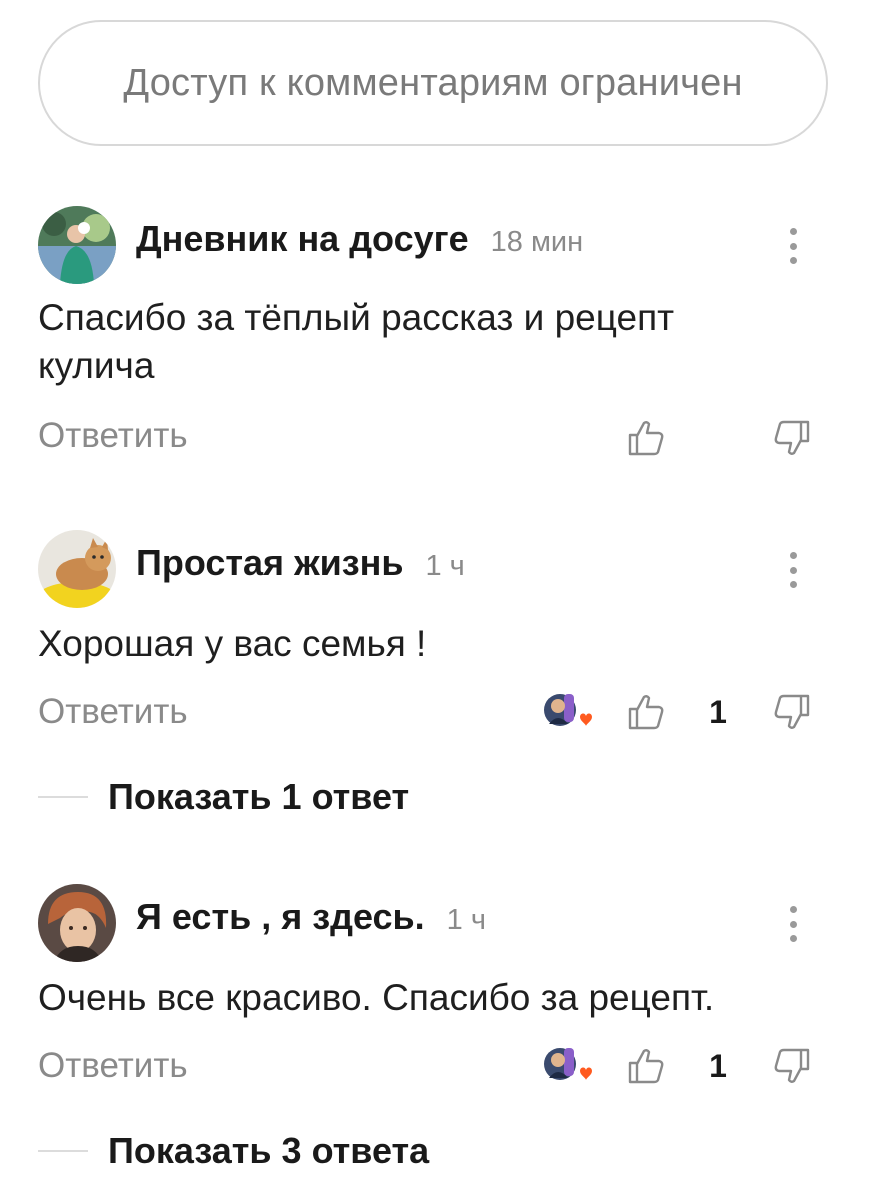  I want to click on comment-time: 18 мин, so click(537, 242).